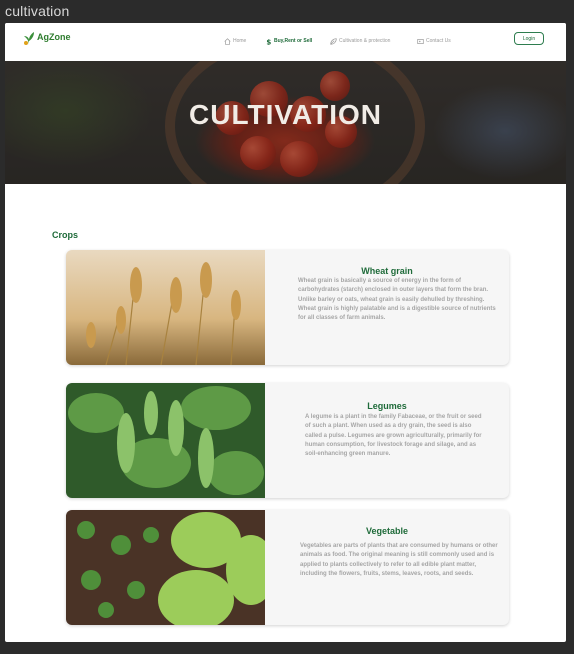 The image size is (574, 654). Describe the element at coordinates (165, 307) in the screenshot. I see `wheat-image` at that location.